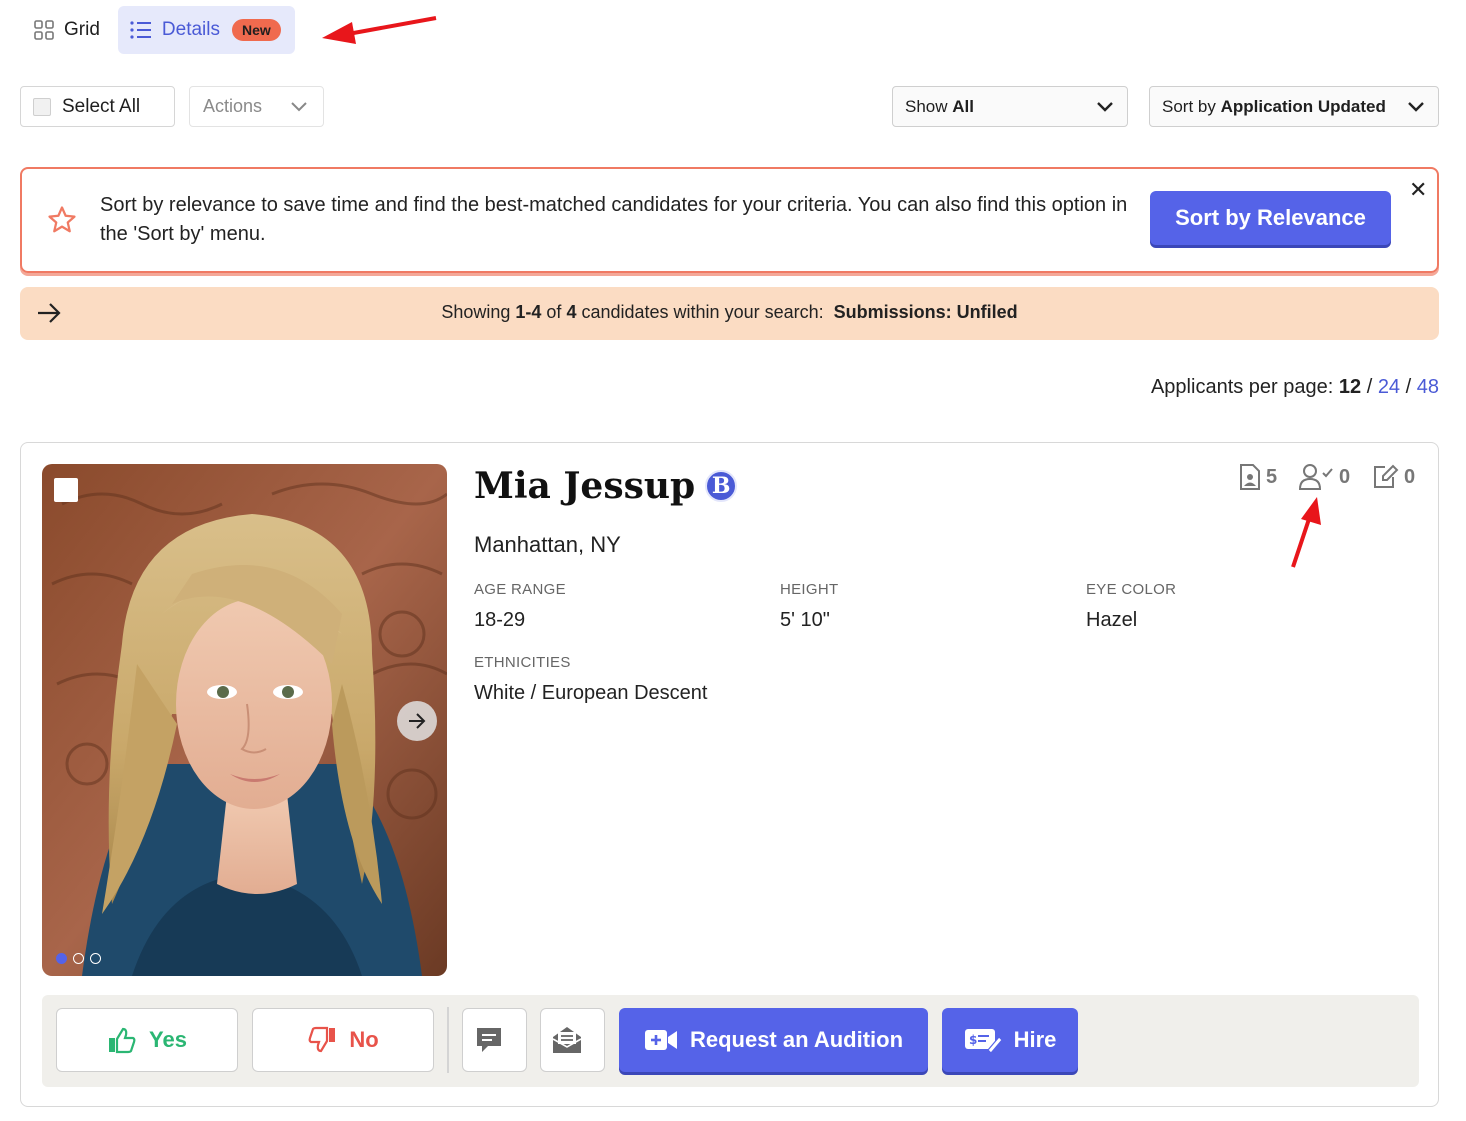 This screenshot has width=1466, height=1121. What do you see at coordinates (488, 1040) in the screenshot?
I see `chat-icon` at bounding box center [488, 1040].